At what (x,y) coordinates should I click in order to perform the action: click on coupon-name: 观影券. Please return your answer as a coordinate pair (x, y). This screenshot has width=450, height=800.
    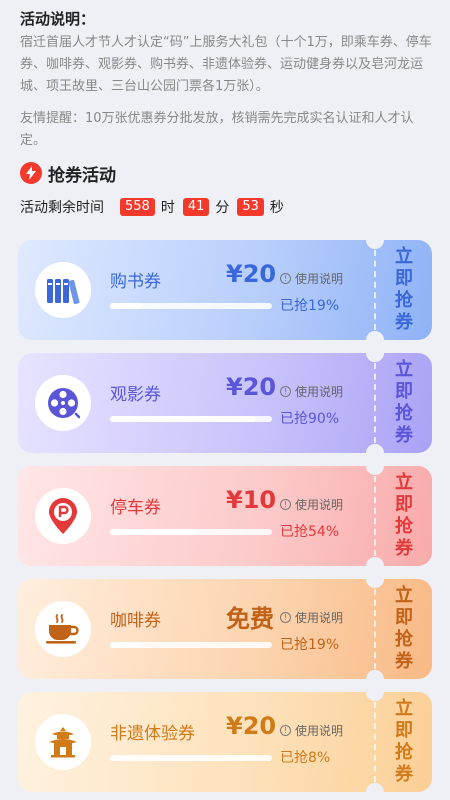
    Looking at the image, I should click on (135, 395).